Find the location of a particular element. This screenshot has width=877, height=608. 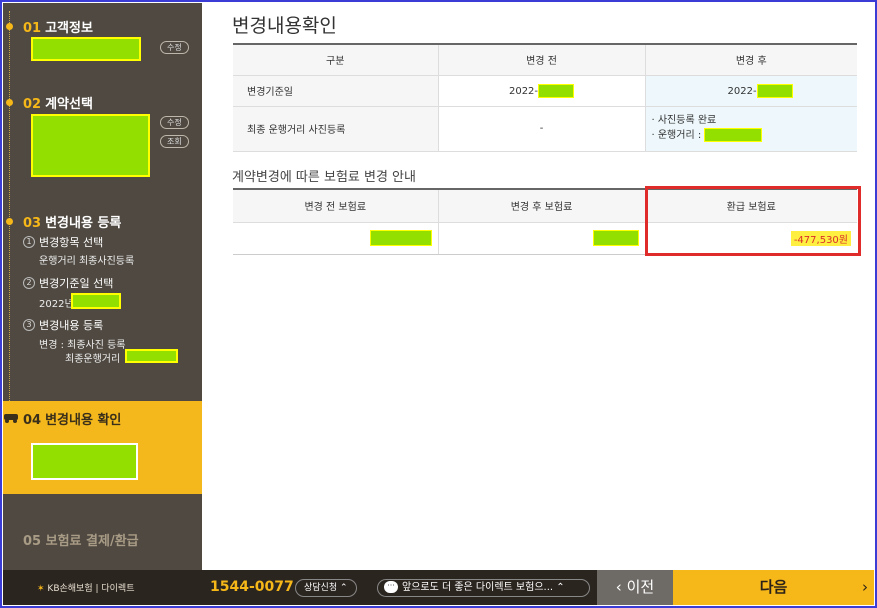

after-date-cell: 2022- is located at coordinates (751, 91).